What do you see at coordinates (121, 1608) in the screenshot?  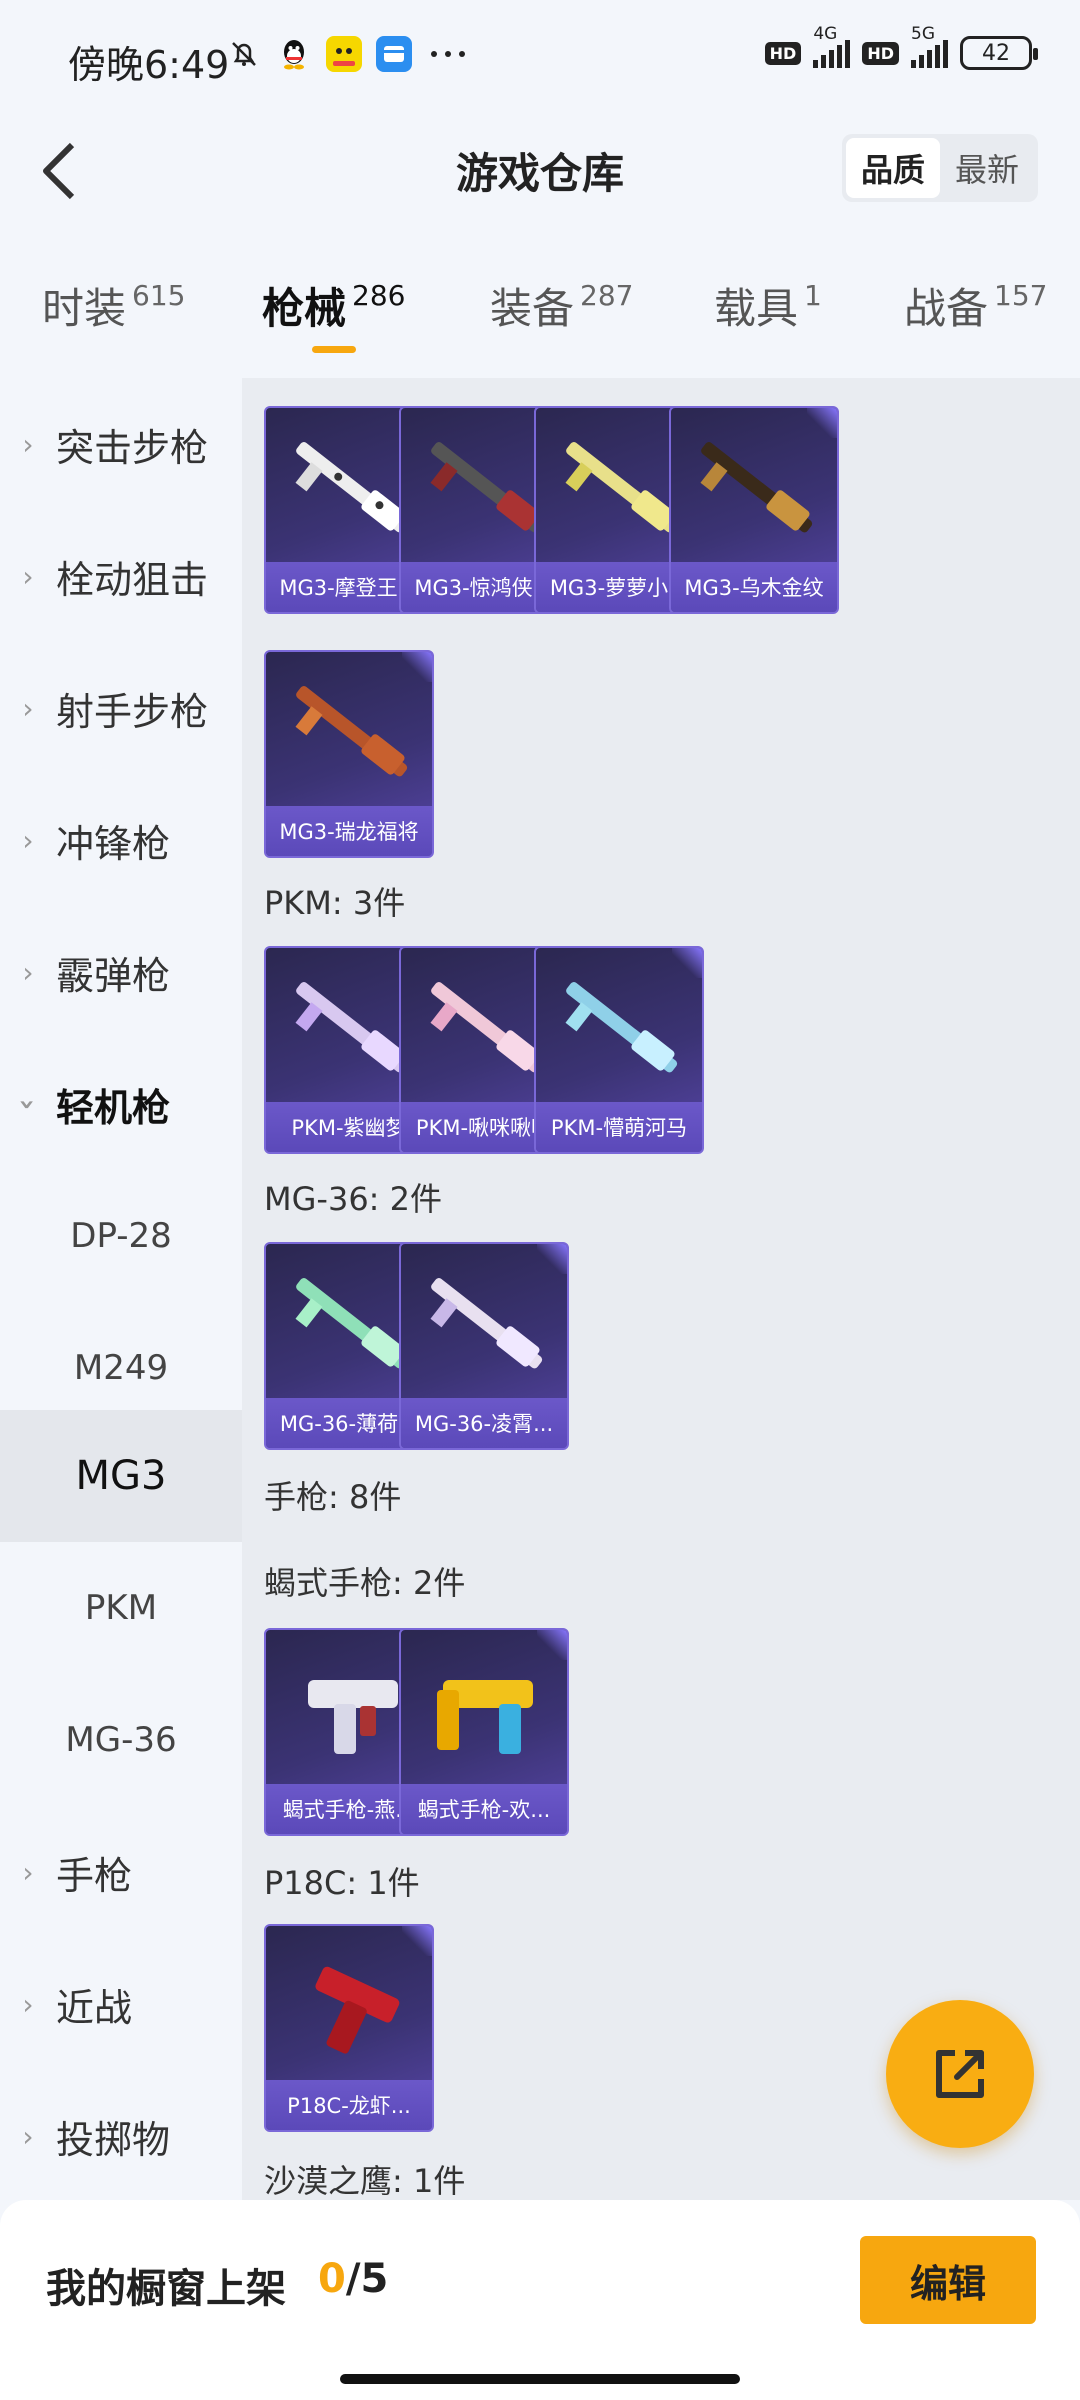 I see `sidebar-sub-pkm: PKM` at bounding box center [121, 1608].